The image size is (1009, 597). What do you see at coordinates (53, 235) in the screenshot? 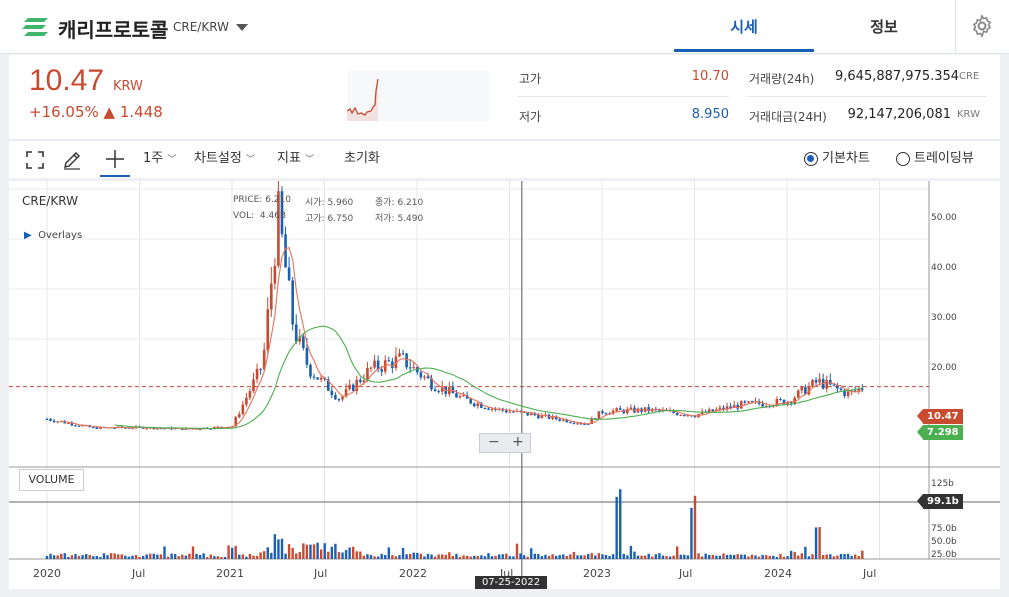
I see `overlays-toggle: ▶ Overlays` at bounding box center [53, 235].